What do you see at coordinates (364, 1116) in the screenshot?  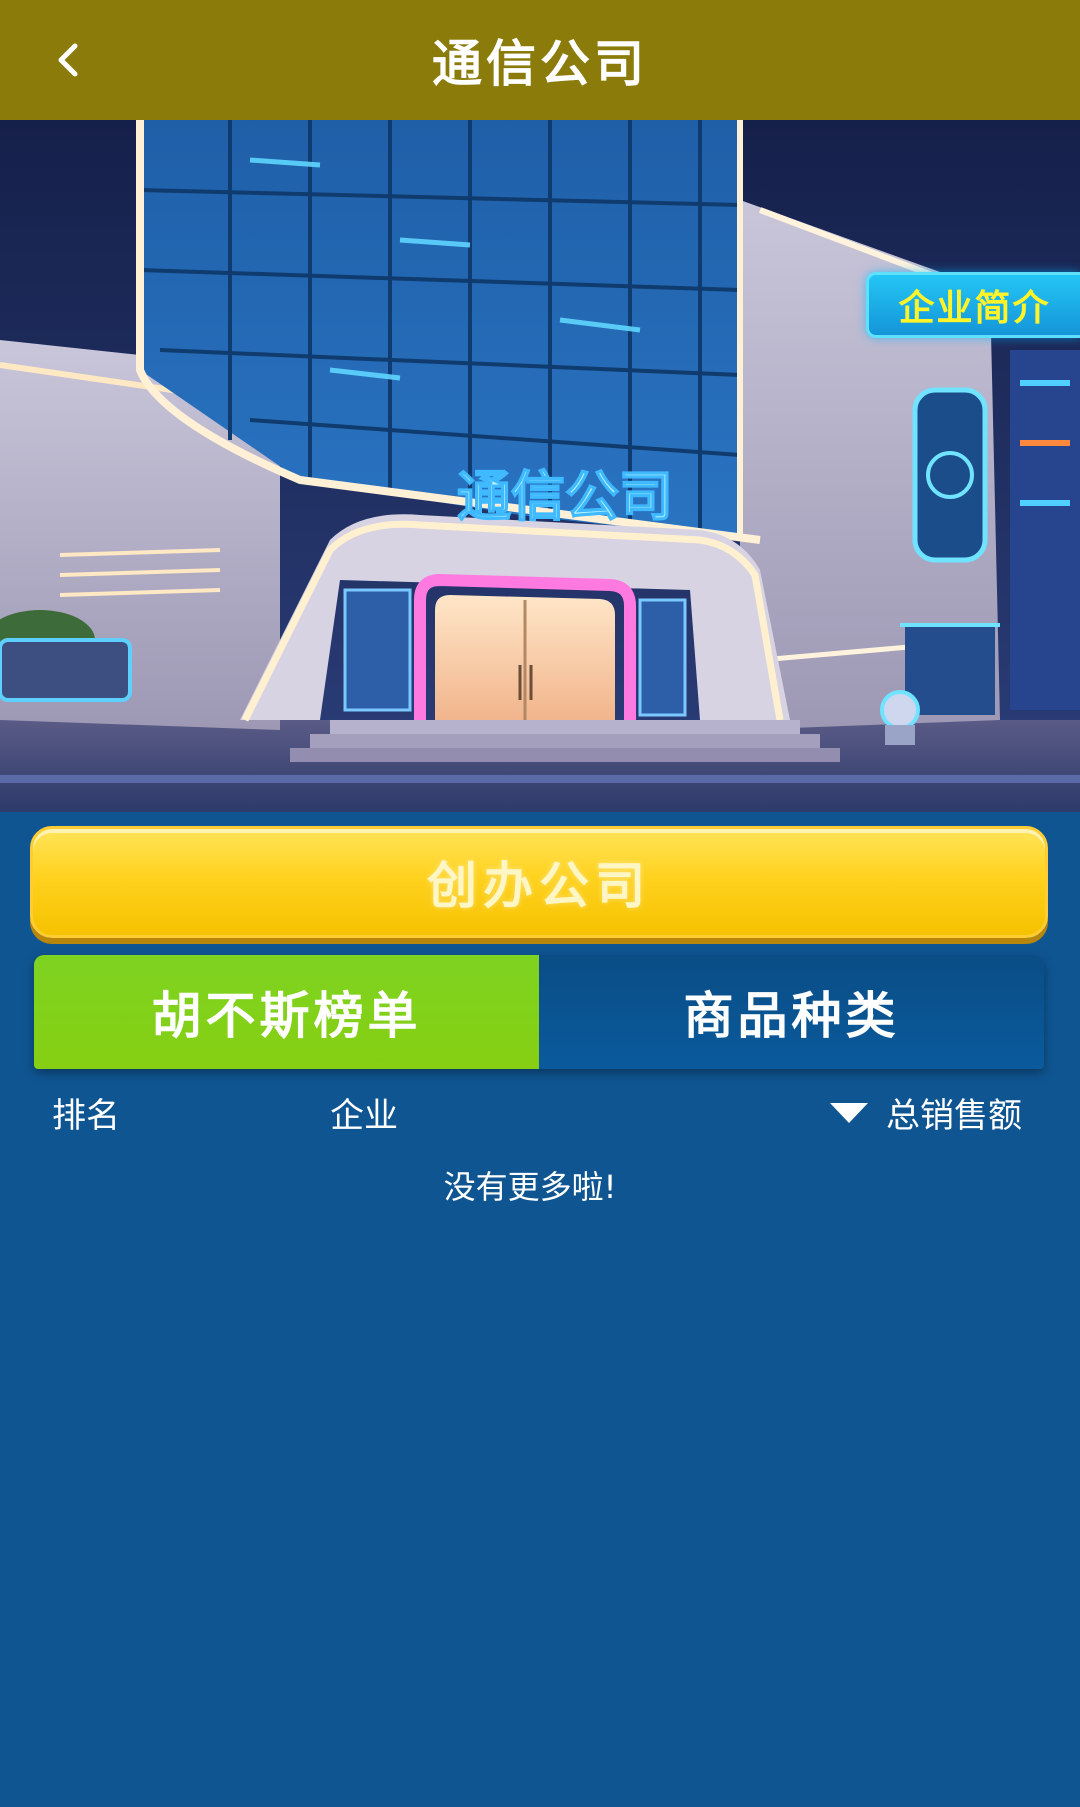 I see `column-company-header: 企业` at bounding box center [364, 1116].